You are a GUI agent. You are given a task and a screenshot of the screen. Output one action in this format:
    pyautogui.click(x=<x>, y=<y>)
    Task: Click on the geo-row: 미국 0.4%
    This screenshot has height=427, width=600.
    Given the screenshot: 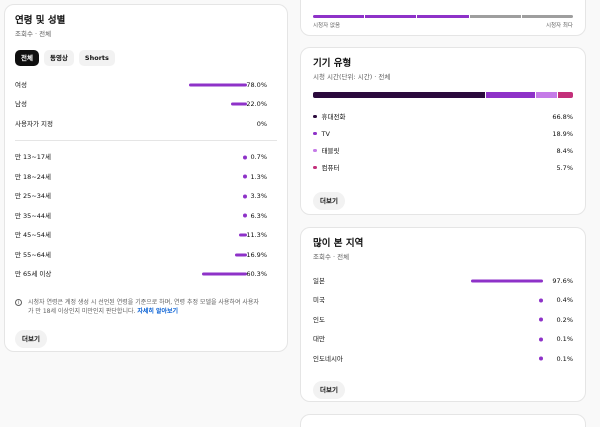 What is the action you would take?
    pyautogui.click(x=443, y=301)
    